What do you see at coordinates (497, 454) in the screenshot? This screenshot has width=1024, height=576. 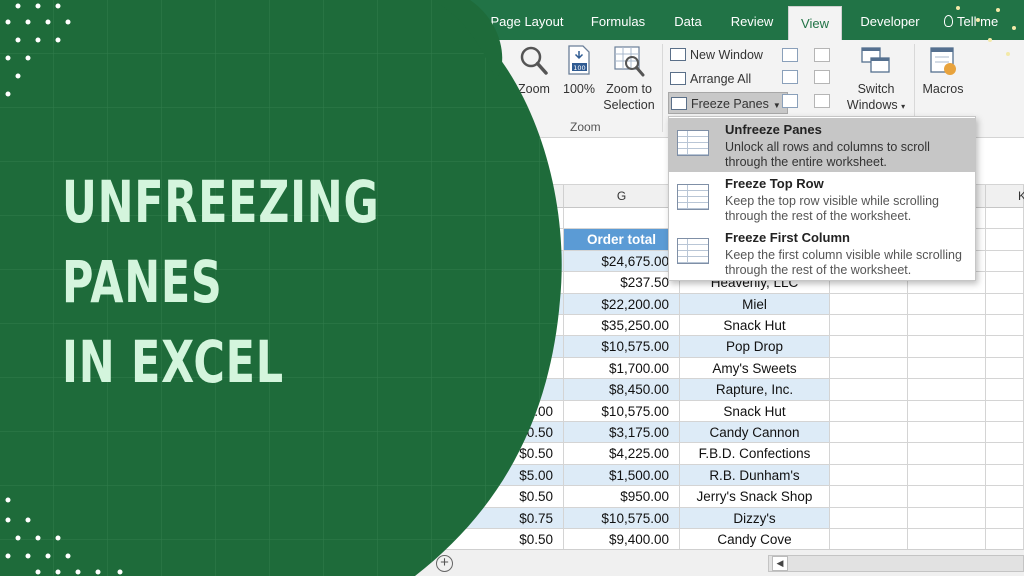 I see `table-cell: $0.50` at bounding box center [497, 454].